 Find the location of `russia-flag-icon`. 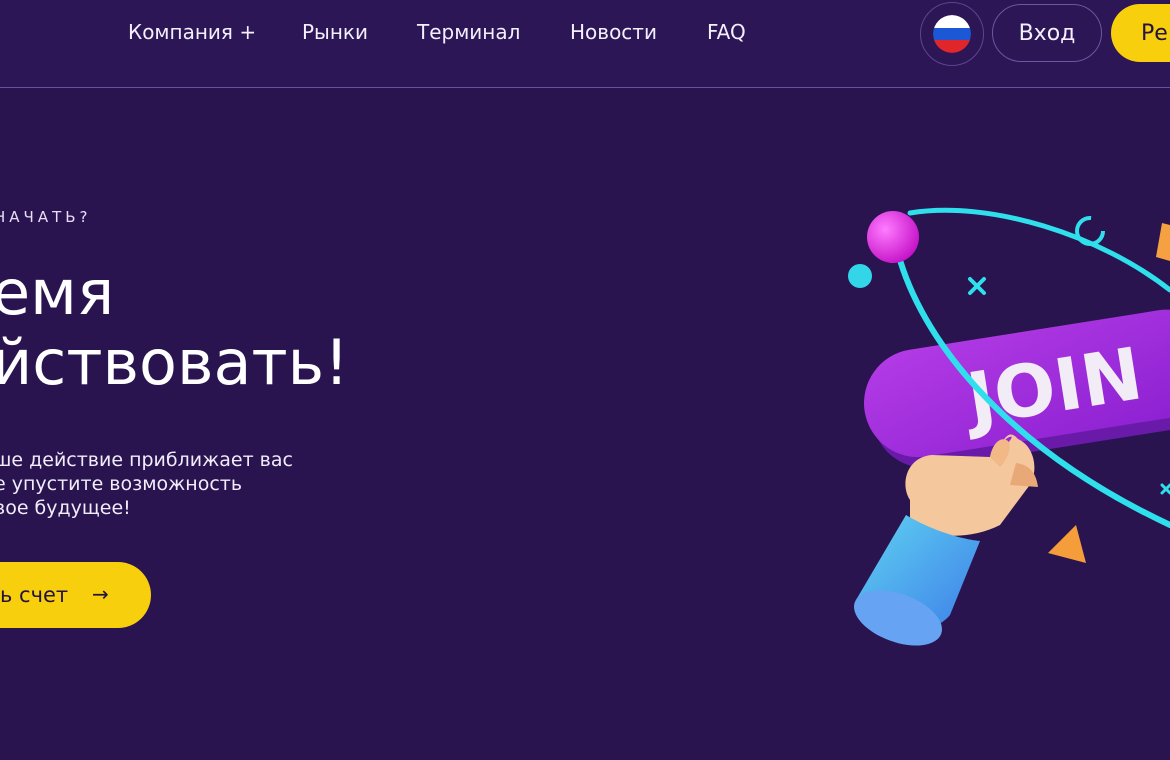

russia-flag-icon is located at coordinates (952, 34).